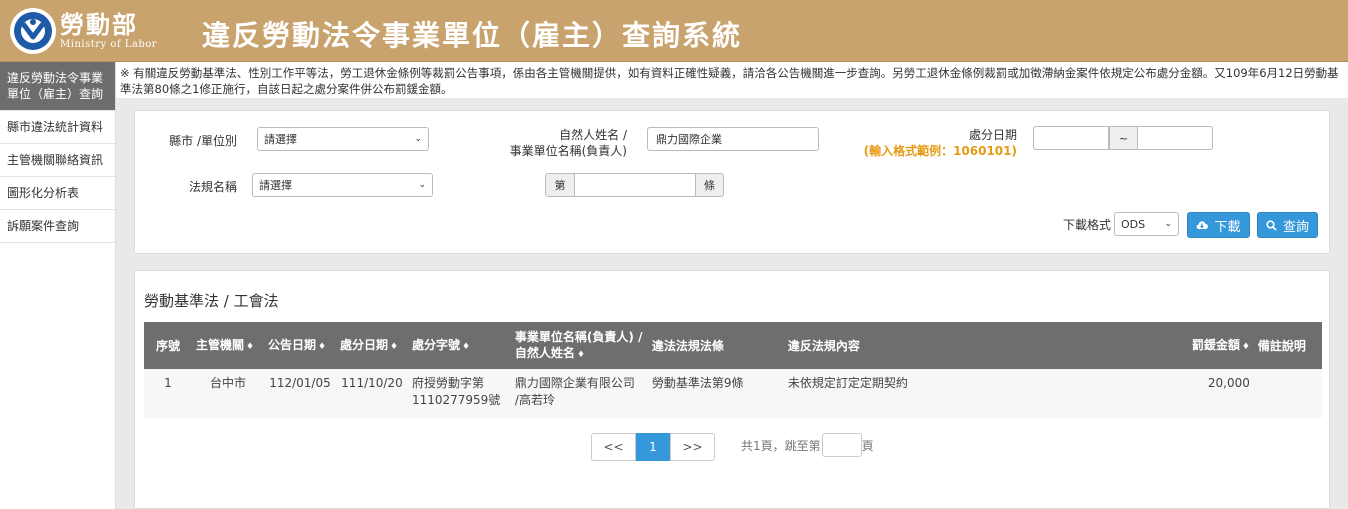 The height and width of the screenshot is (509, 1348). I want to click on col-header-authority: 主管機關 ♦, so click(227, 345).